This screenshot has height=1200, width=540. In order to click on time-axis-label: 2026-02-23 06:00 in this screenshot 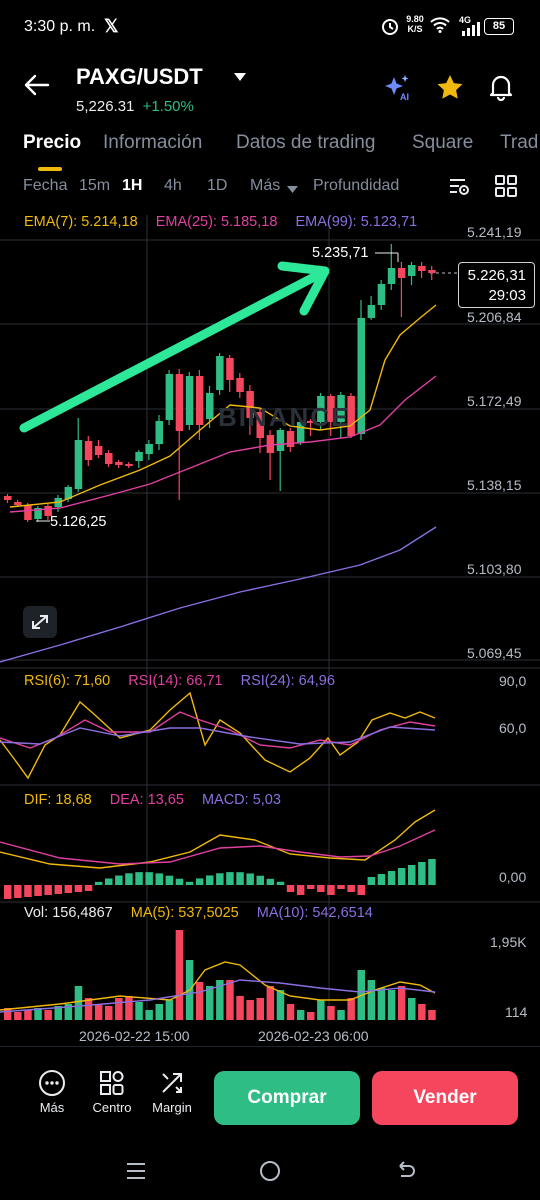, I will do `click(313, 1036)`.